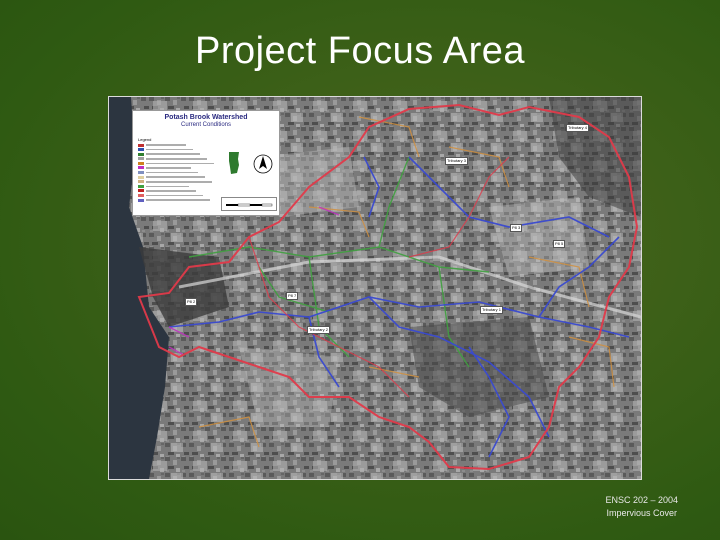  Describe the element at coordinates (206, 117) in the screenshot. I see `legend-title: Potash Brook Watershed` at that location.